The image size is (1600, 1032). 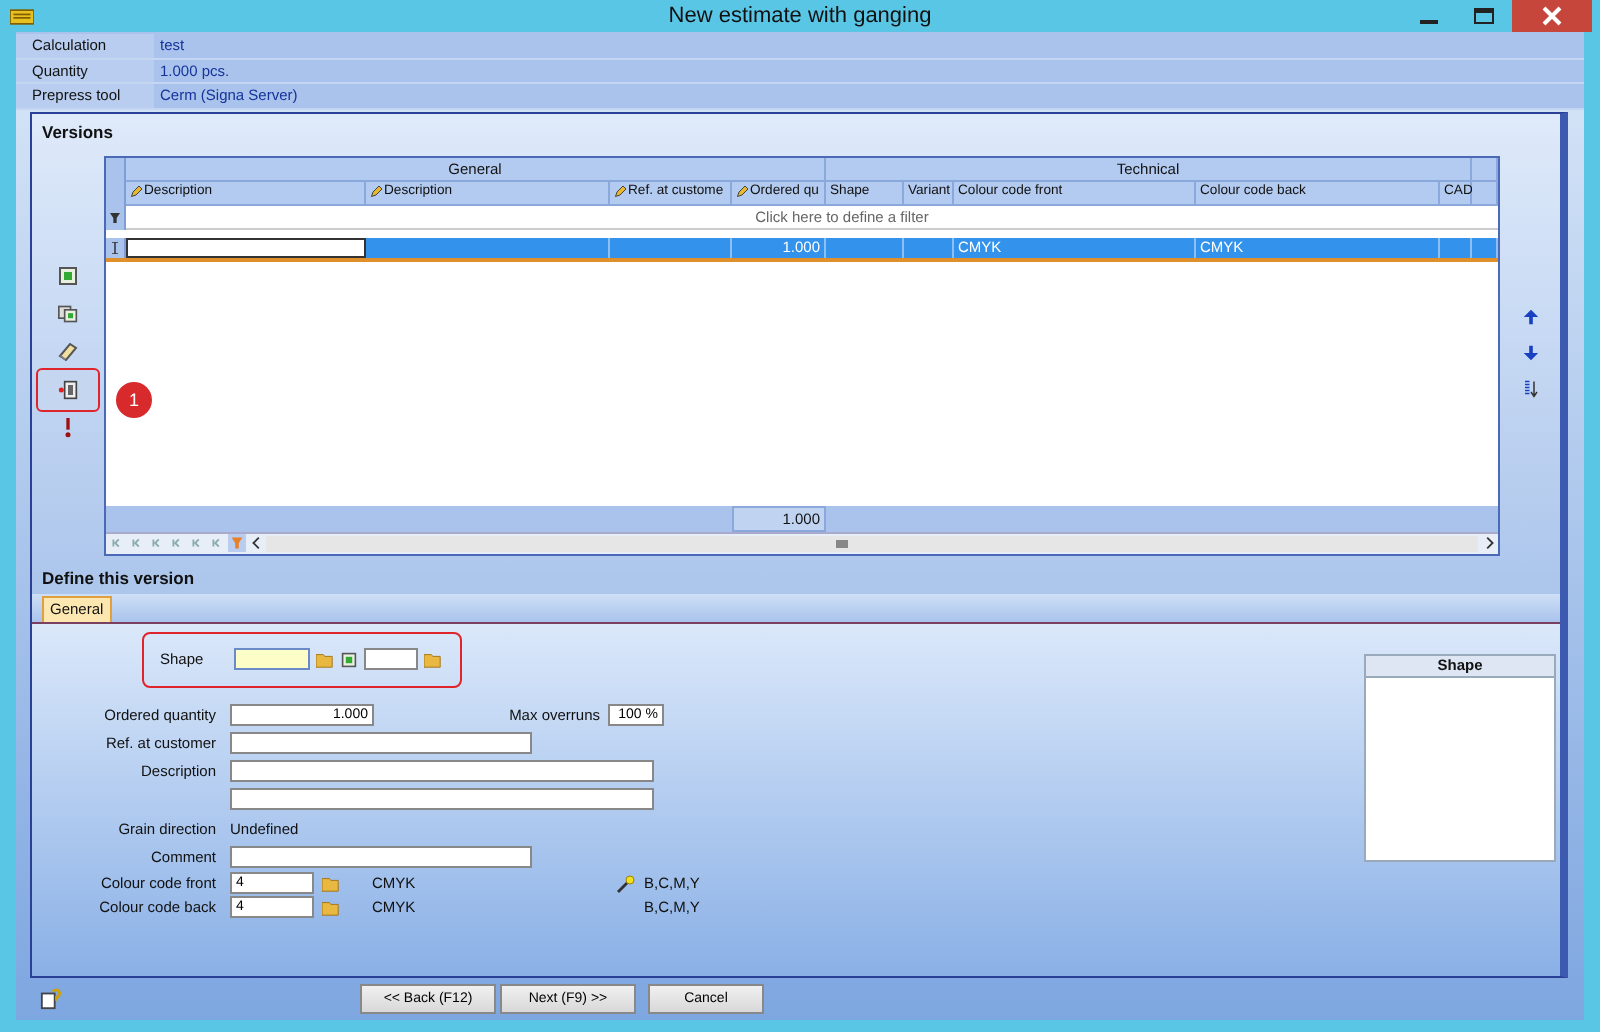 What do you see at coordinates (872, 543) in the screenshot?
I see `horizontal-scrollbar` at bounding box center [872, 543].